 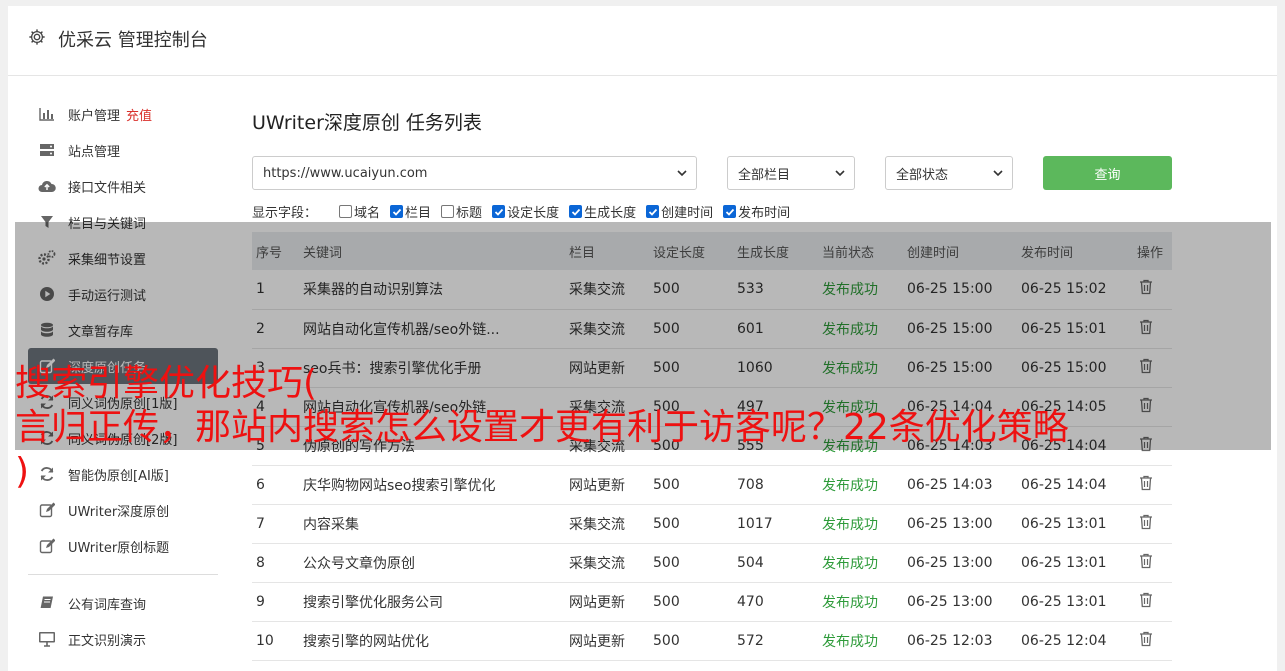 I want to click on sidebar-item-label: UWriter原创标题, so click(x=119, y=548).